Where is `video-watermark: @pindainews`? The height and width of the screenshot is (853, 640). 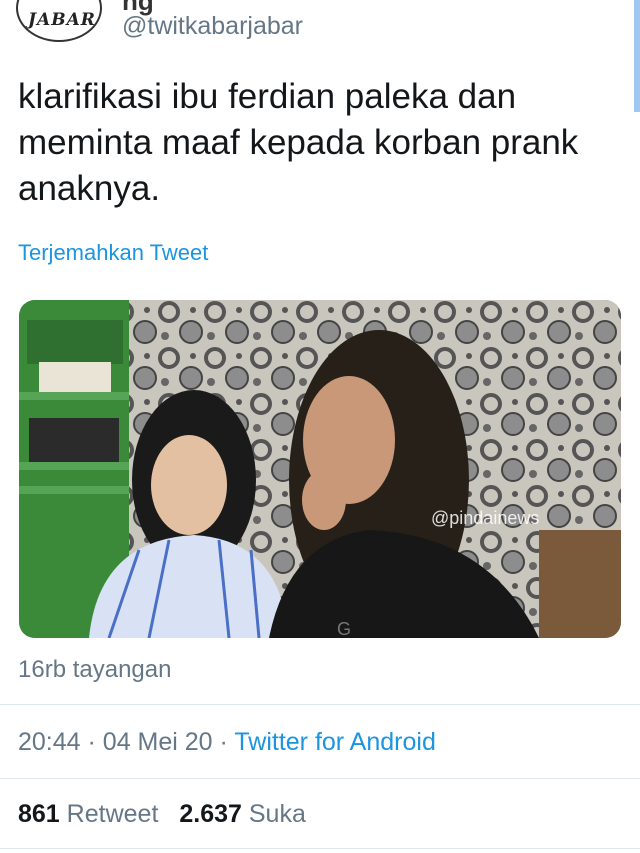 video-watermark: @pindainews is located at coordinates (485, 518).